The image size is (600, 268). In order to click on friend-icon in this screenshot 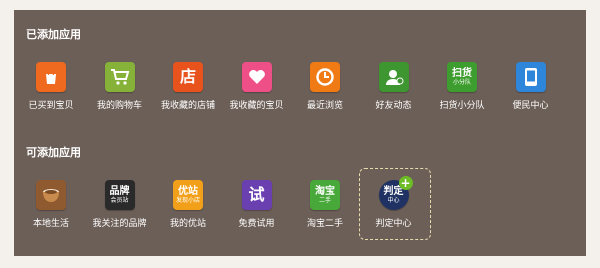, I will do `click(393, 77)`.